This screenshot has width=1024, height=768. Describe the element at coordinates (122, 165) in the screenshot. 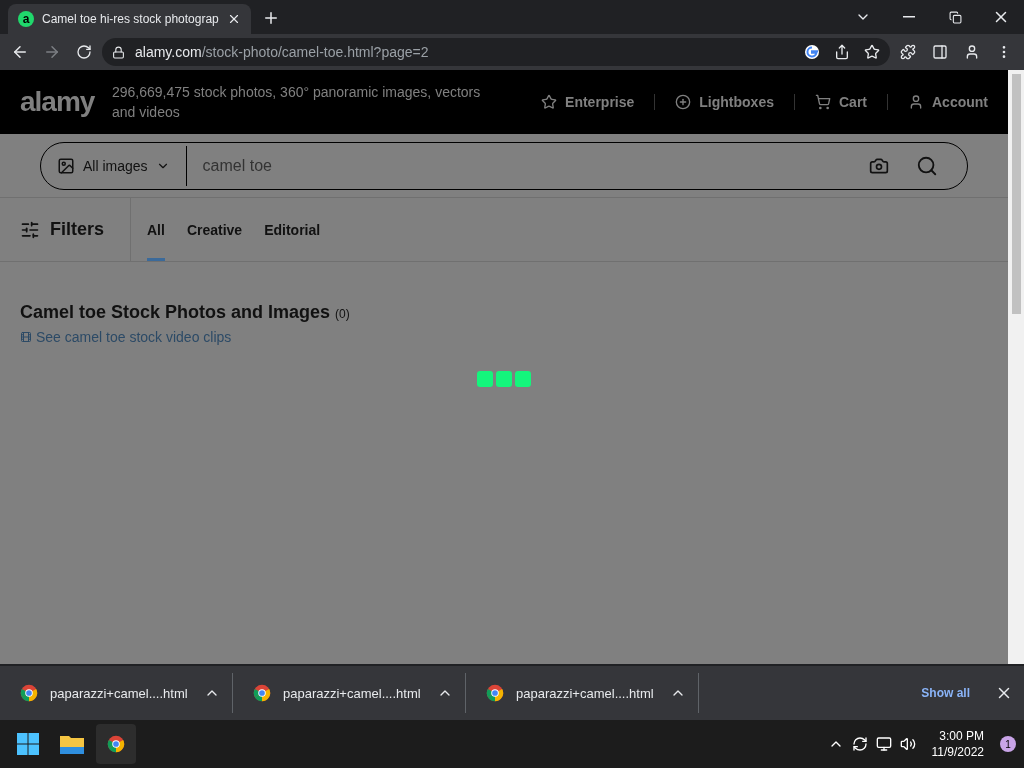

I see `scope-dropdown: All images` at that location.